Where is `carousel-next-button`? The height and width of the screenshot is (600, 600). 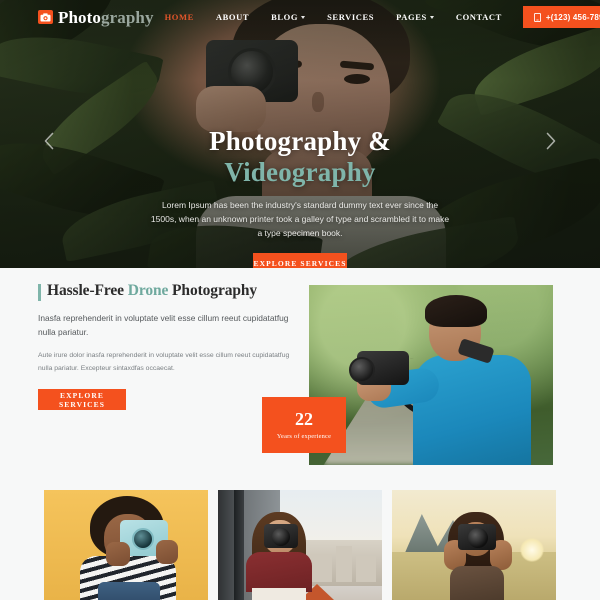 carousel-next-button is located at coordinates (551, 141).